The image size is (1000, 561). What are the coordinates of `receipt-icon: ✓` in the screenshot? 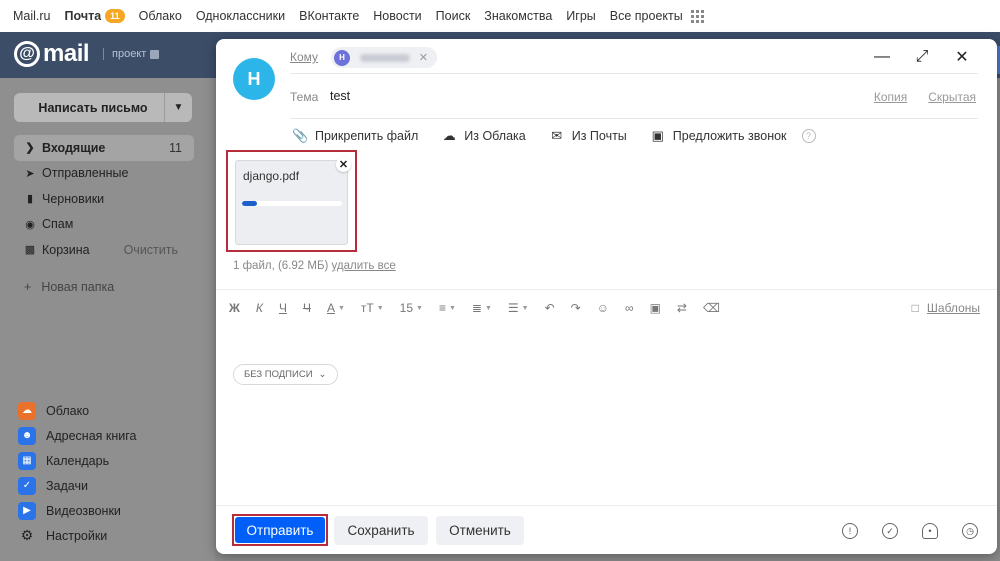 It's located at (890, 531).